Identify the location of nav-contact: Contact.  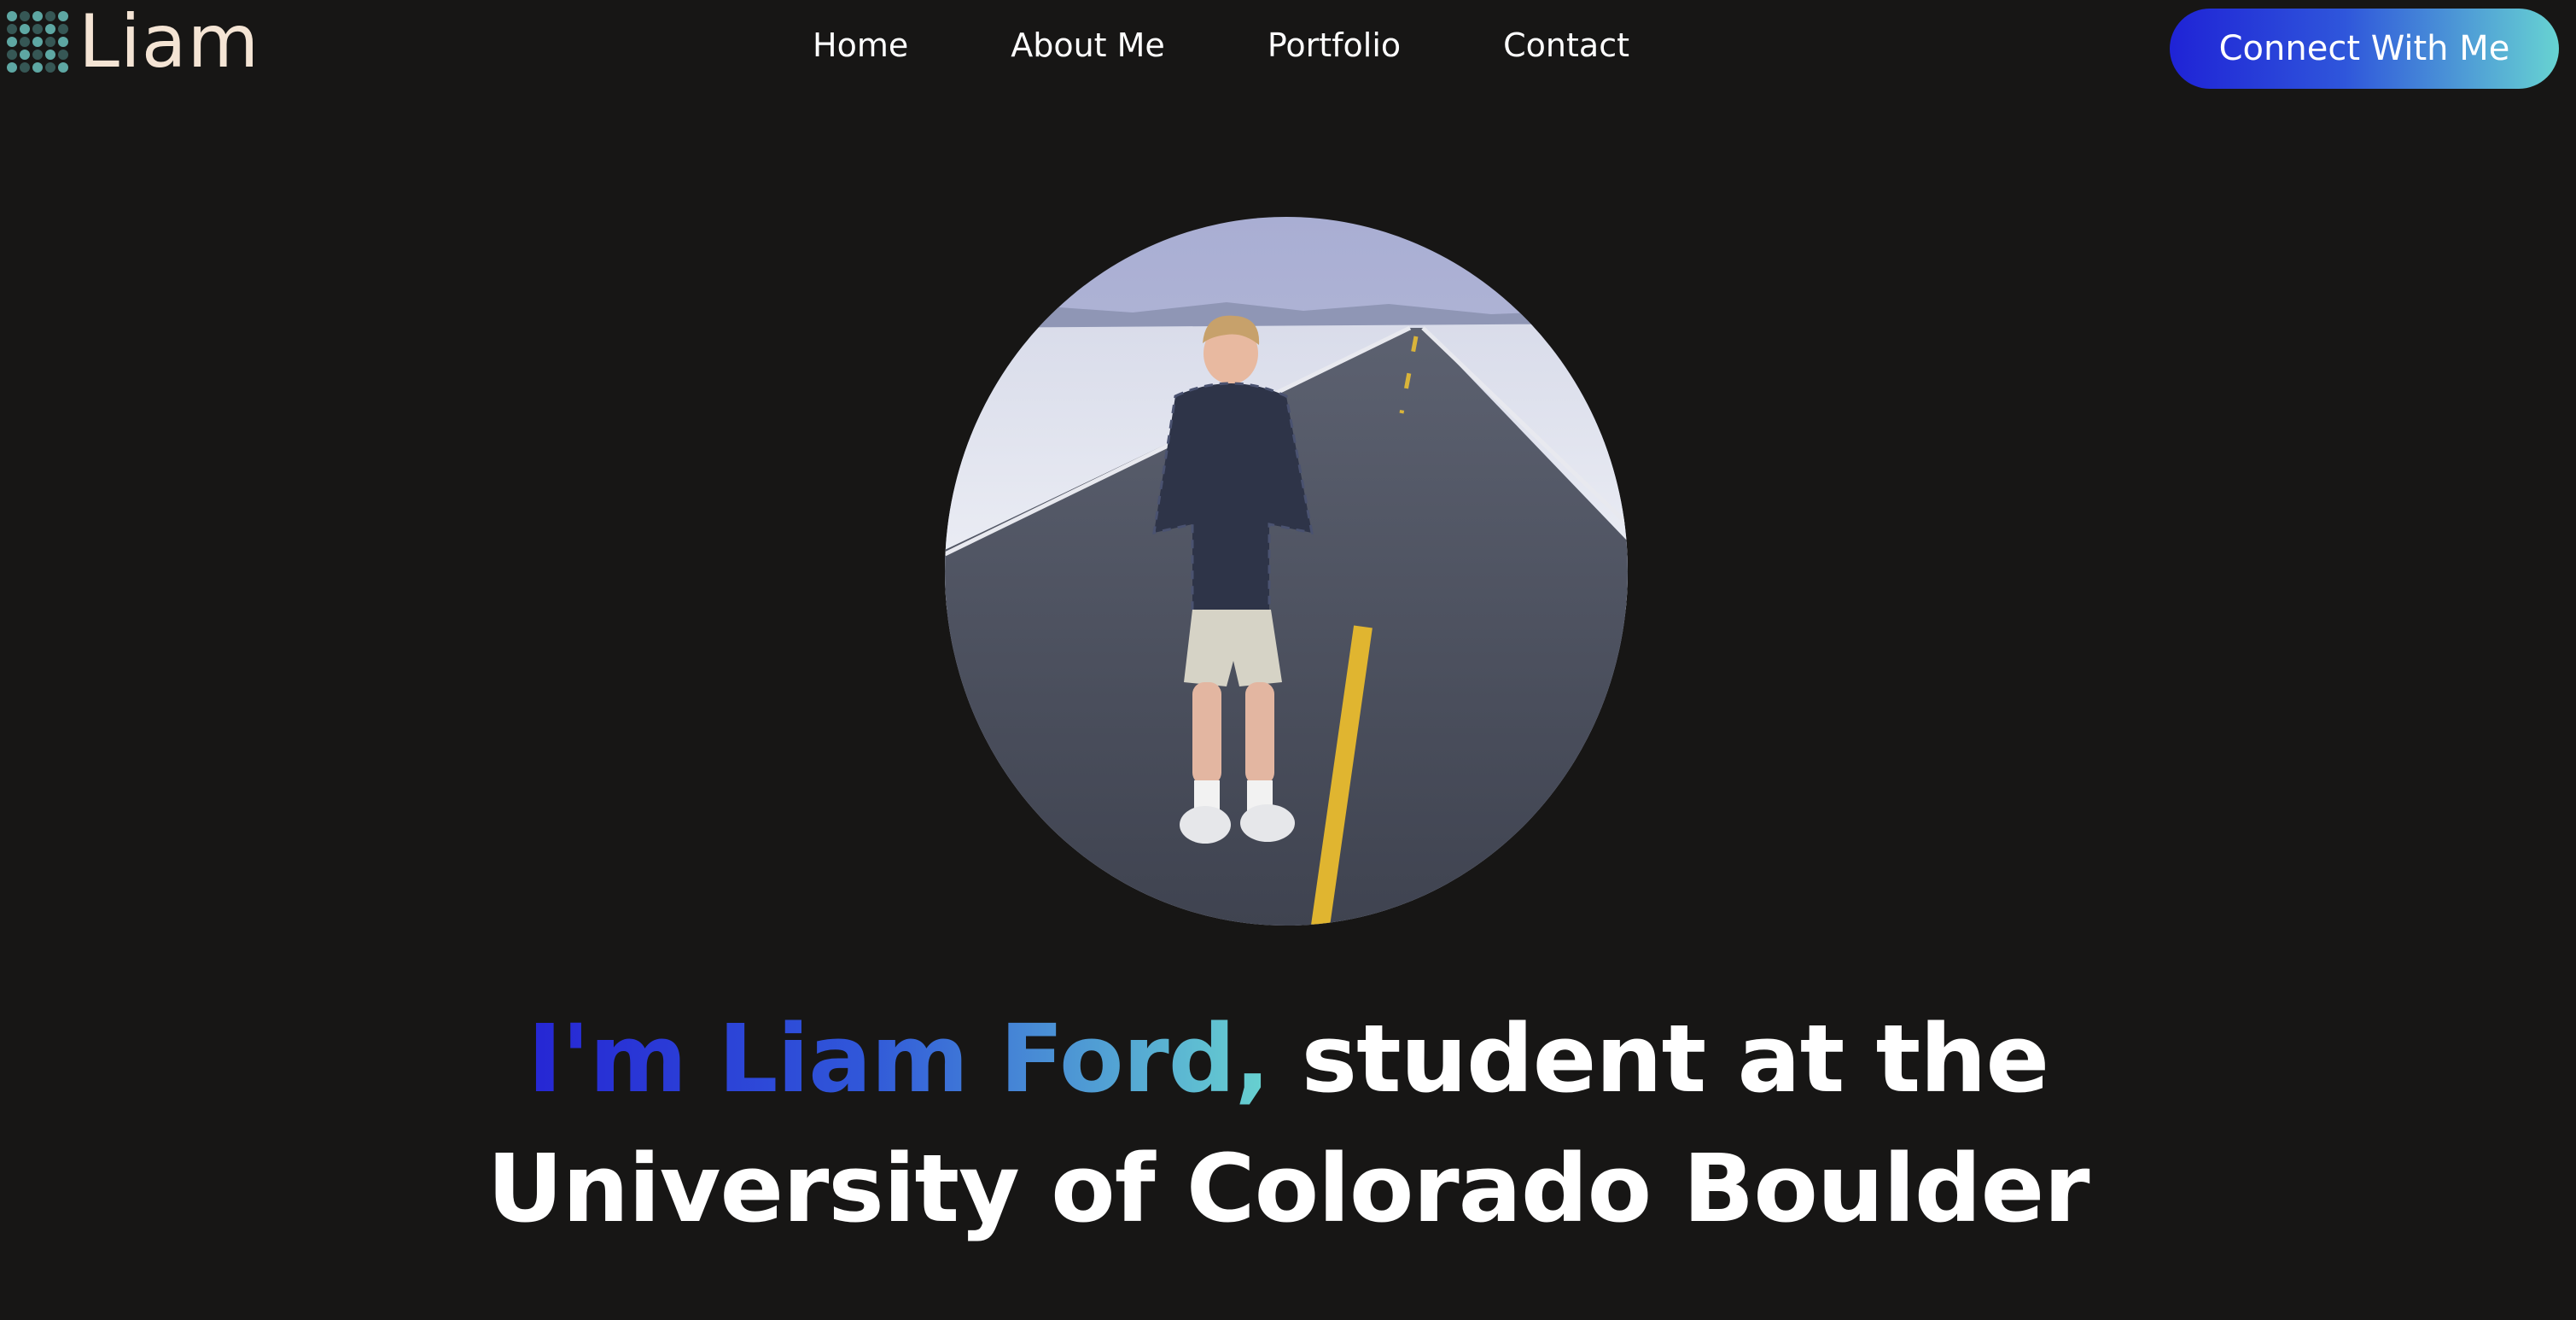
(1566, 45).